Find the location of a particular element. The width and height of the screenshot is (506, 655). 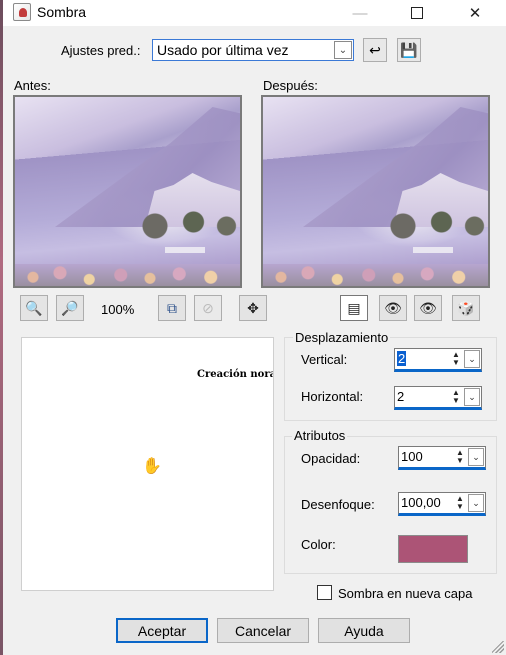

offset-group-title: Desplazamiento is located at coordinates (342, 337).